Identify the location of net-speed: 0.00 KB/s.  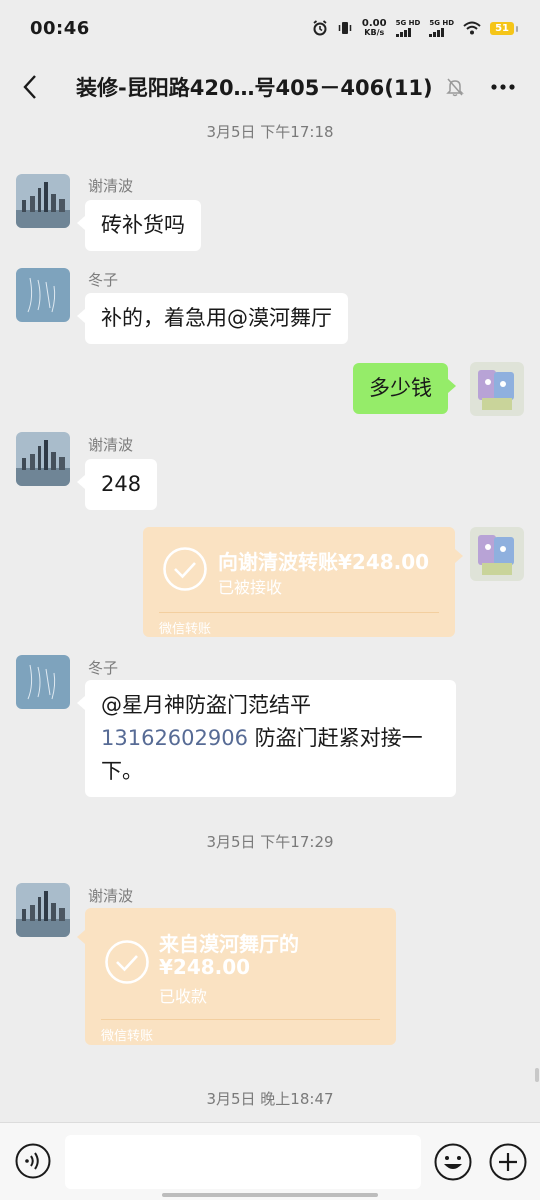
(374, 28).